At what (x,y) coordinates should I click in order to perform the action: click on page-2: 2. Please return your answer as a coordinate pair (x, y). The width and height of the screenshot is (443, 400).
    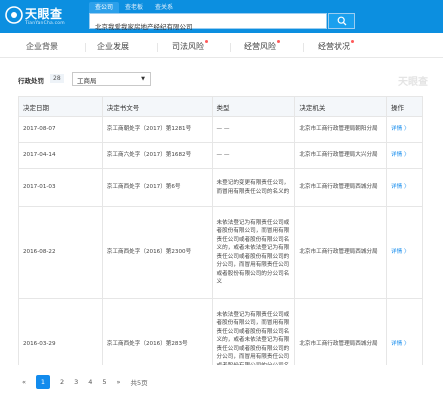
    Looking at the image, I should click on (62, 382).